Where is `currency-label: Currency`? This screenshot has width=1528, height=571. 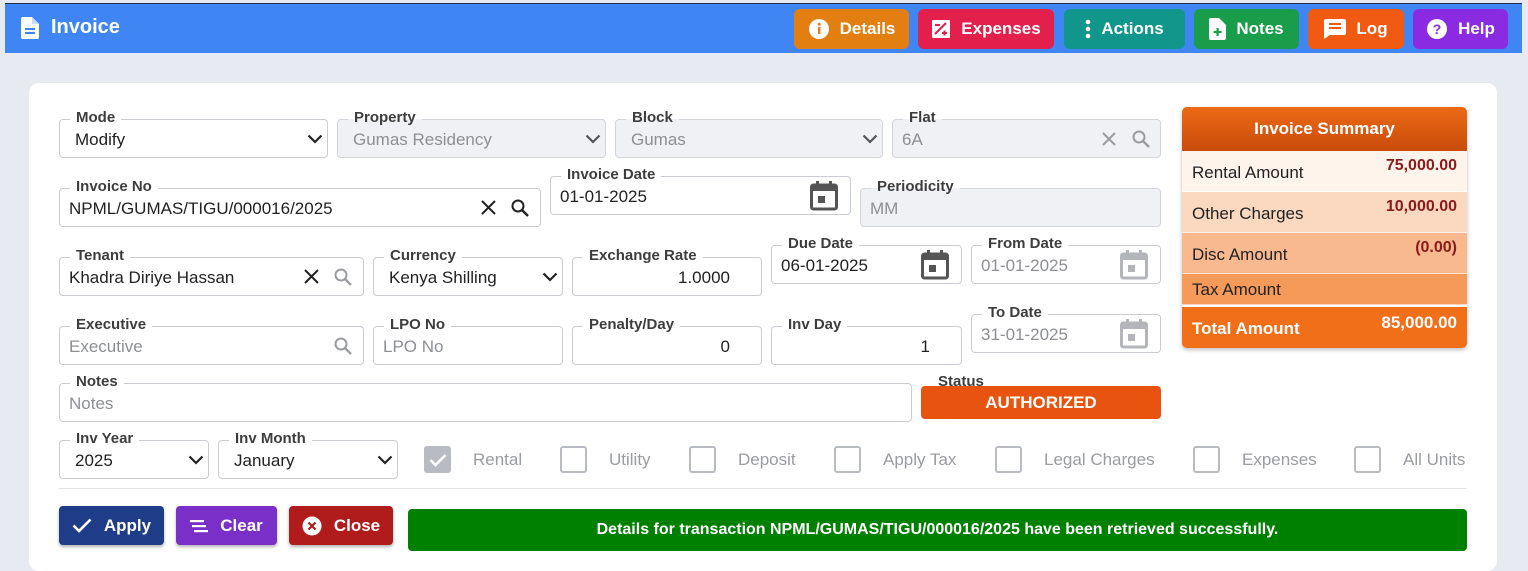
currency-label: Currency is located at coordinates (423, 256).